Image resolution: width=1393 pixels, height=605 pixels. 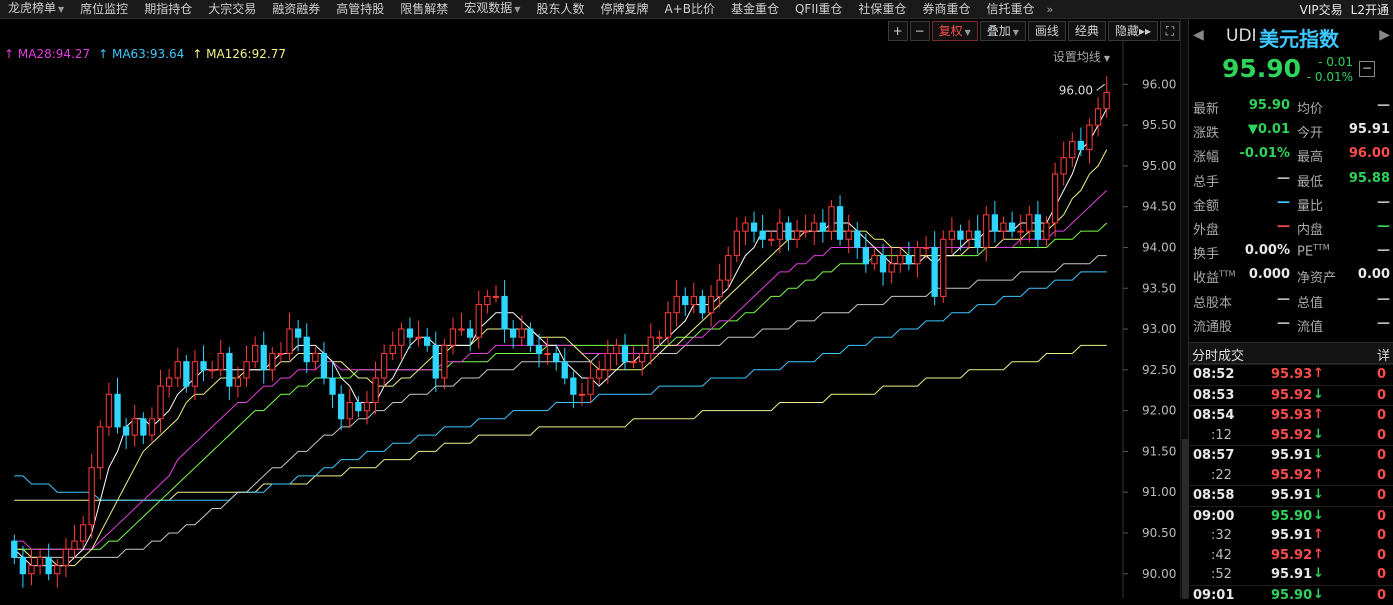 I want to click on fullscreen-icon: ⛶, so click(x=1170, y=31).